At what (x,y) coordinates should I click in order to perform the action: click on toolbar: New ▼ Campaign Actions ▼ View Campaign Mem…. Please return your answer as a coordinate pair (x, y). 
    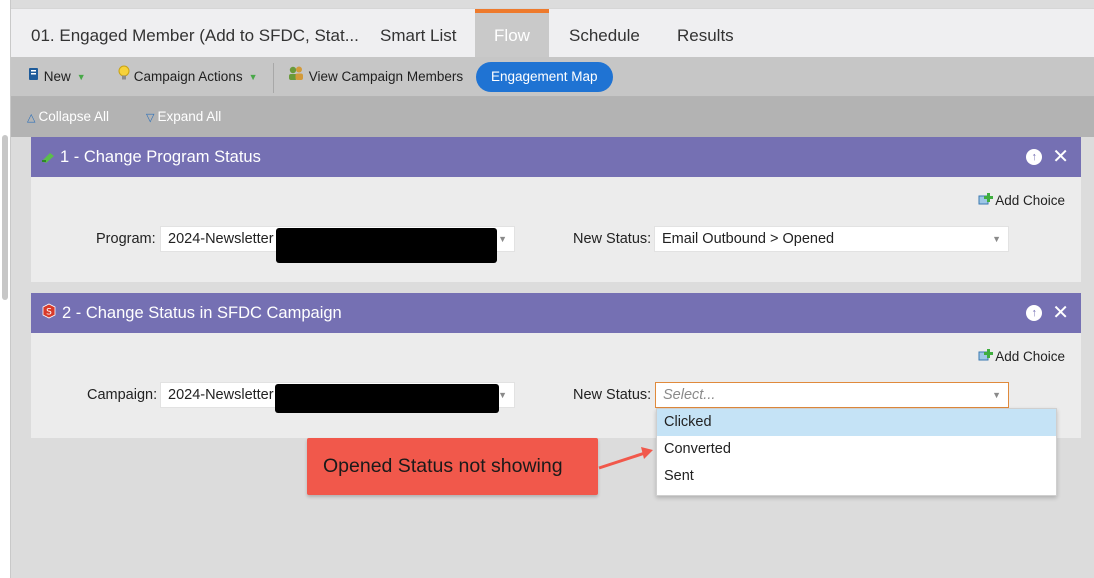
    Looking at the image, I should click on (552, 77).